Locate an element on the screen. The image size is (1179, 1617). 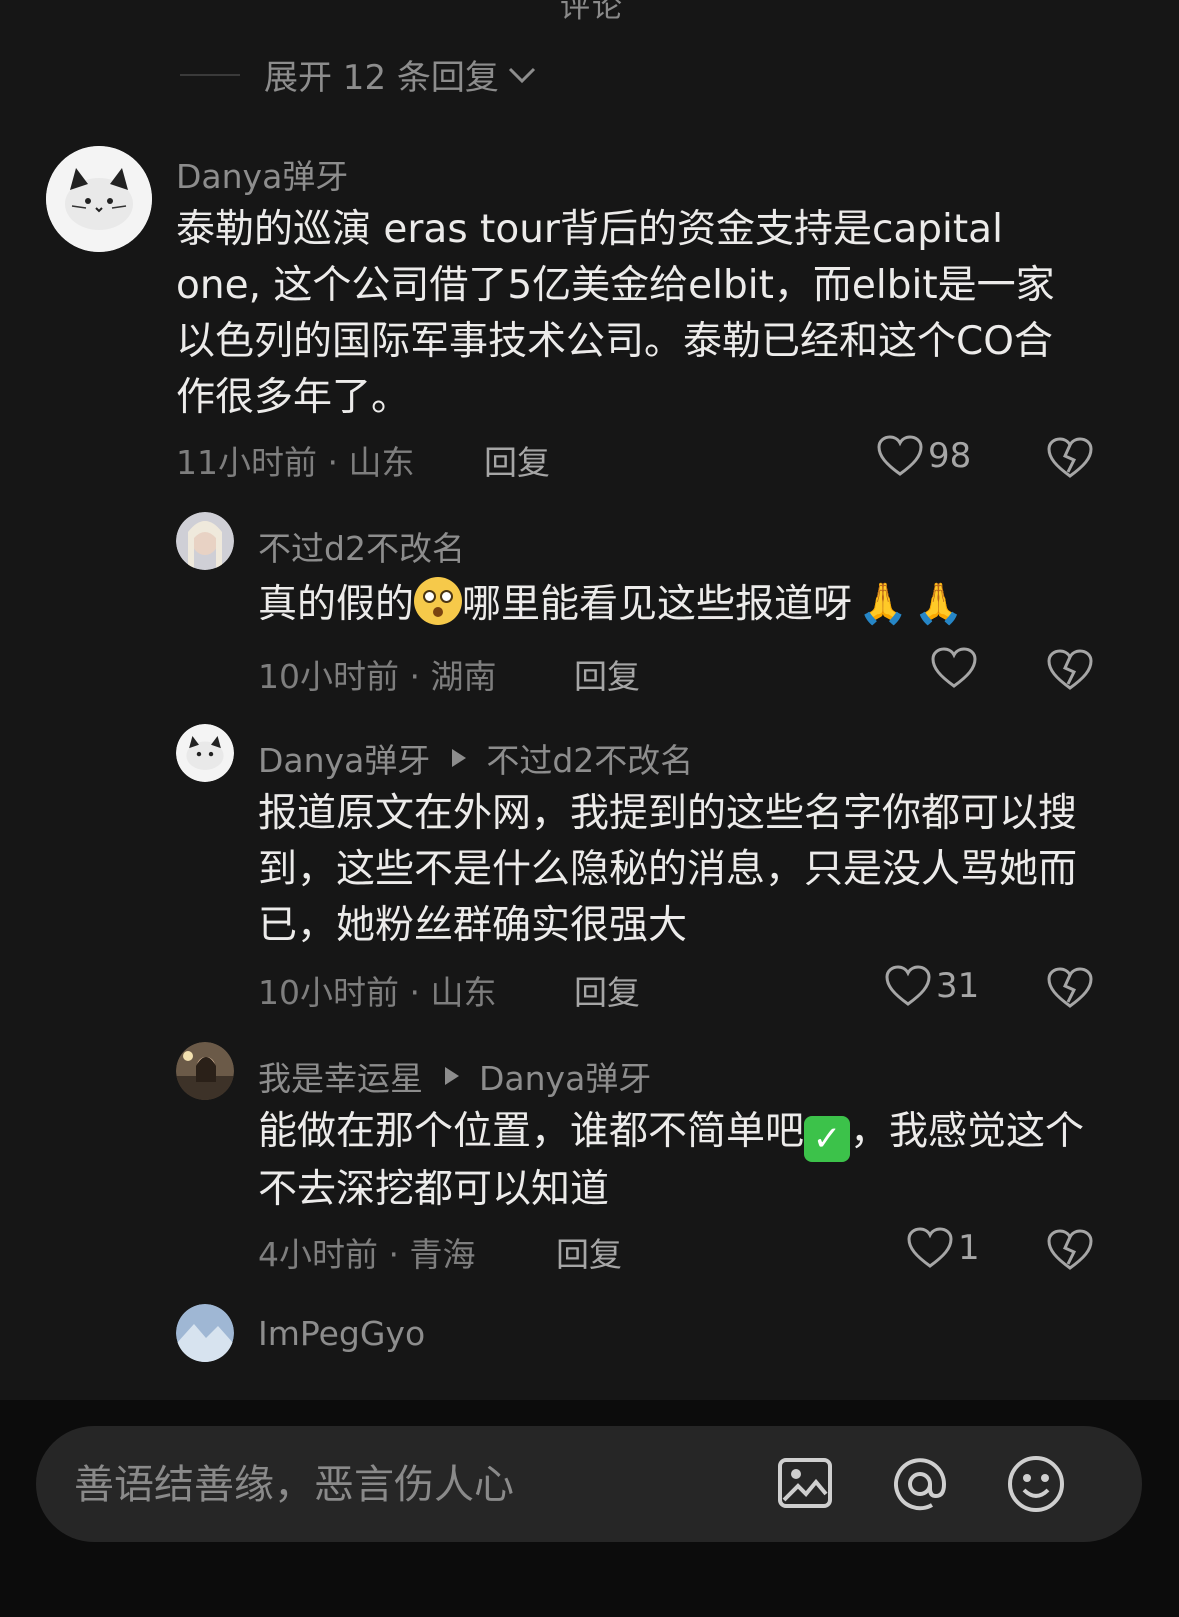
input-pill is located at coordinates (589, 1484).